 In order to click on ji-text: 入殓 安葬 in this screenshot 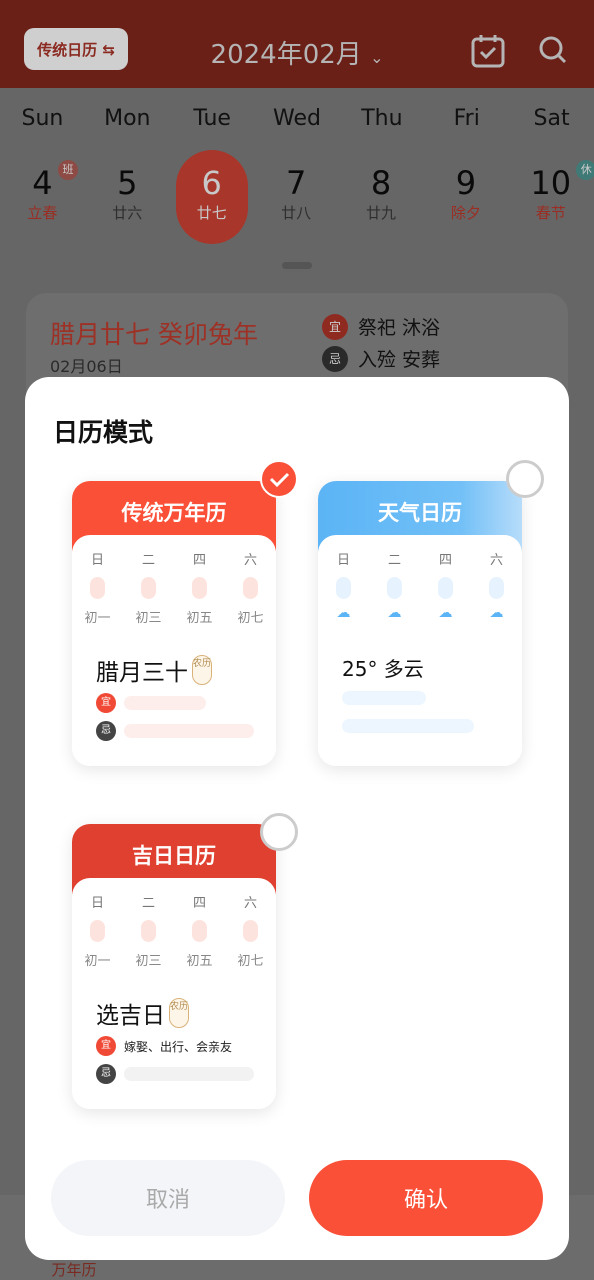, I will do `click(399, 360)`.